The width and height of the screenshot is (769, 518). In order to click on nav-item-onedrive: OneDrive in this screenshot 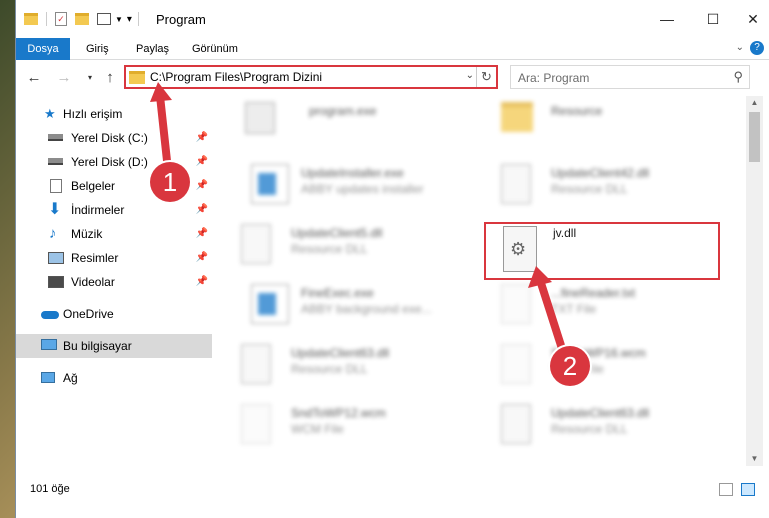, I will do `click(114, 314)`.